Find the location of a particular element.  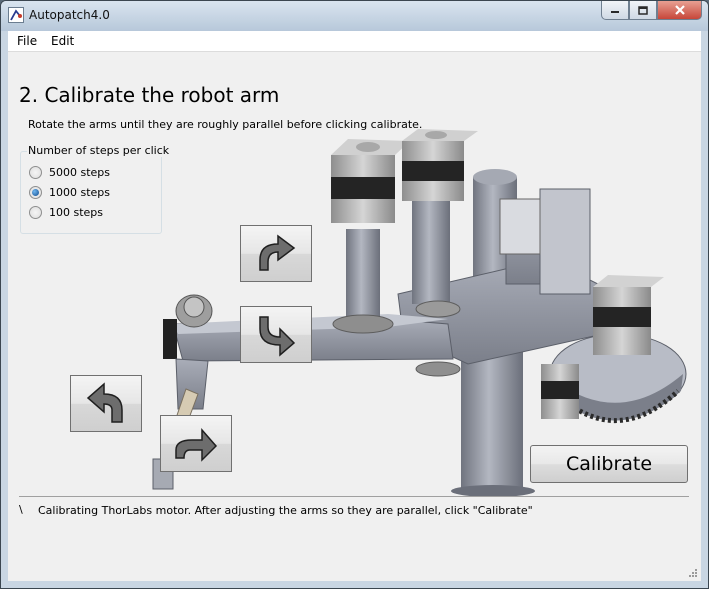

radio-label: 1000 steps is located at coordinates (80, 192).